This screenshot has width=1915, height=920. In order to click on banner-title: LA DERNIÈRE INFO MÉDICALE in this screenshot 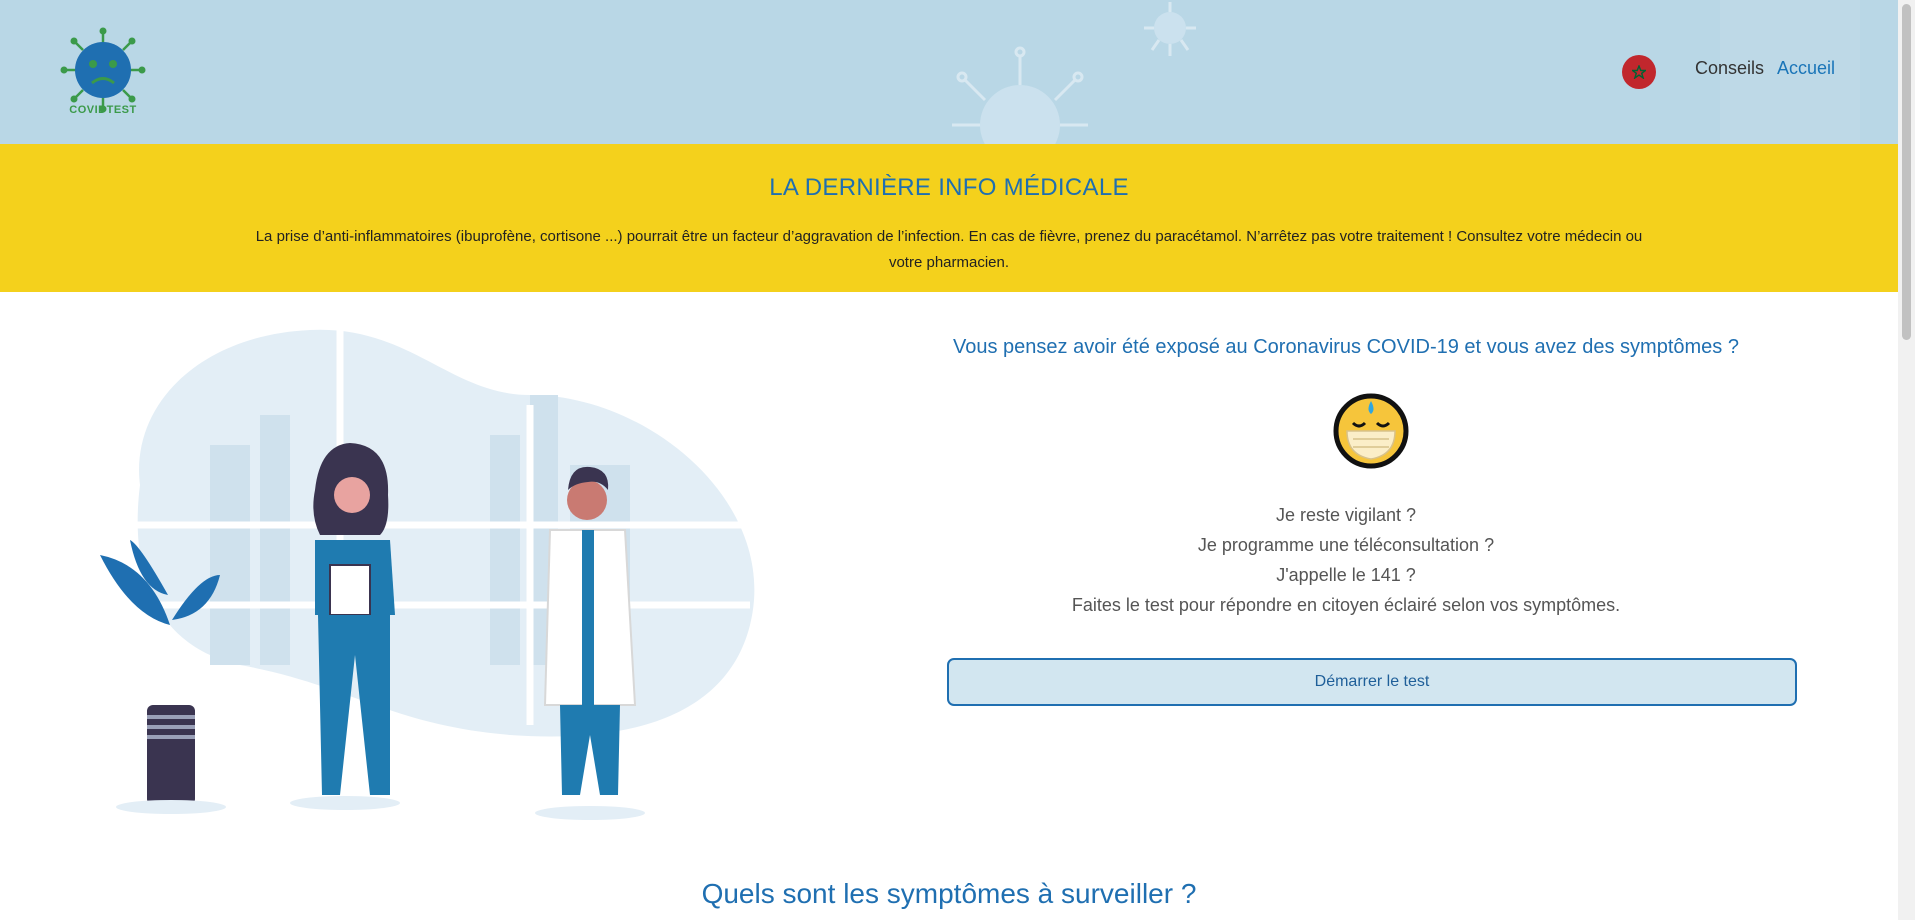, I will do `click(949, 187)`.